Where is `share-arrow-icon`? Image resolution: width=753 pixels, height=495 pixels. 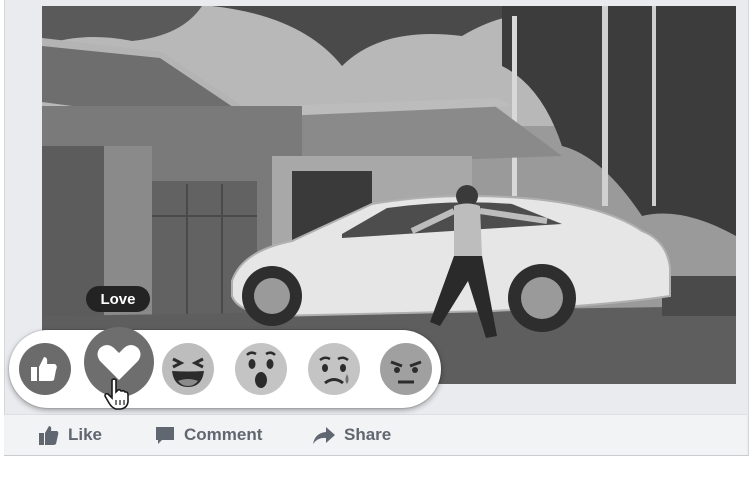 share-arrow-icon is located at coordinates (324, 435).